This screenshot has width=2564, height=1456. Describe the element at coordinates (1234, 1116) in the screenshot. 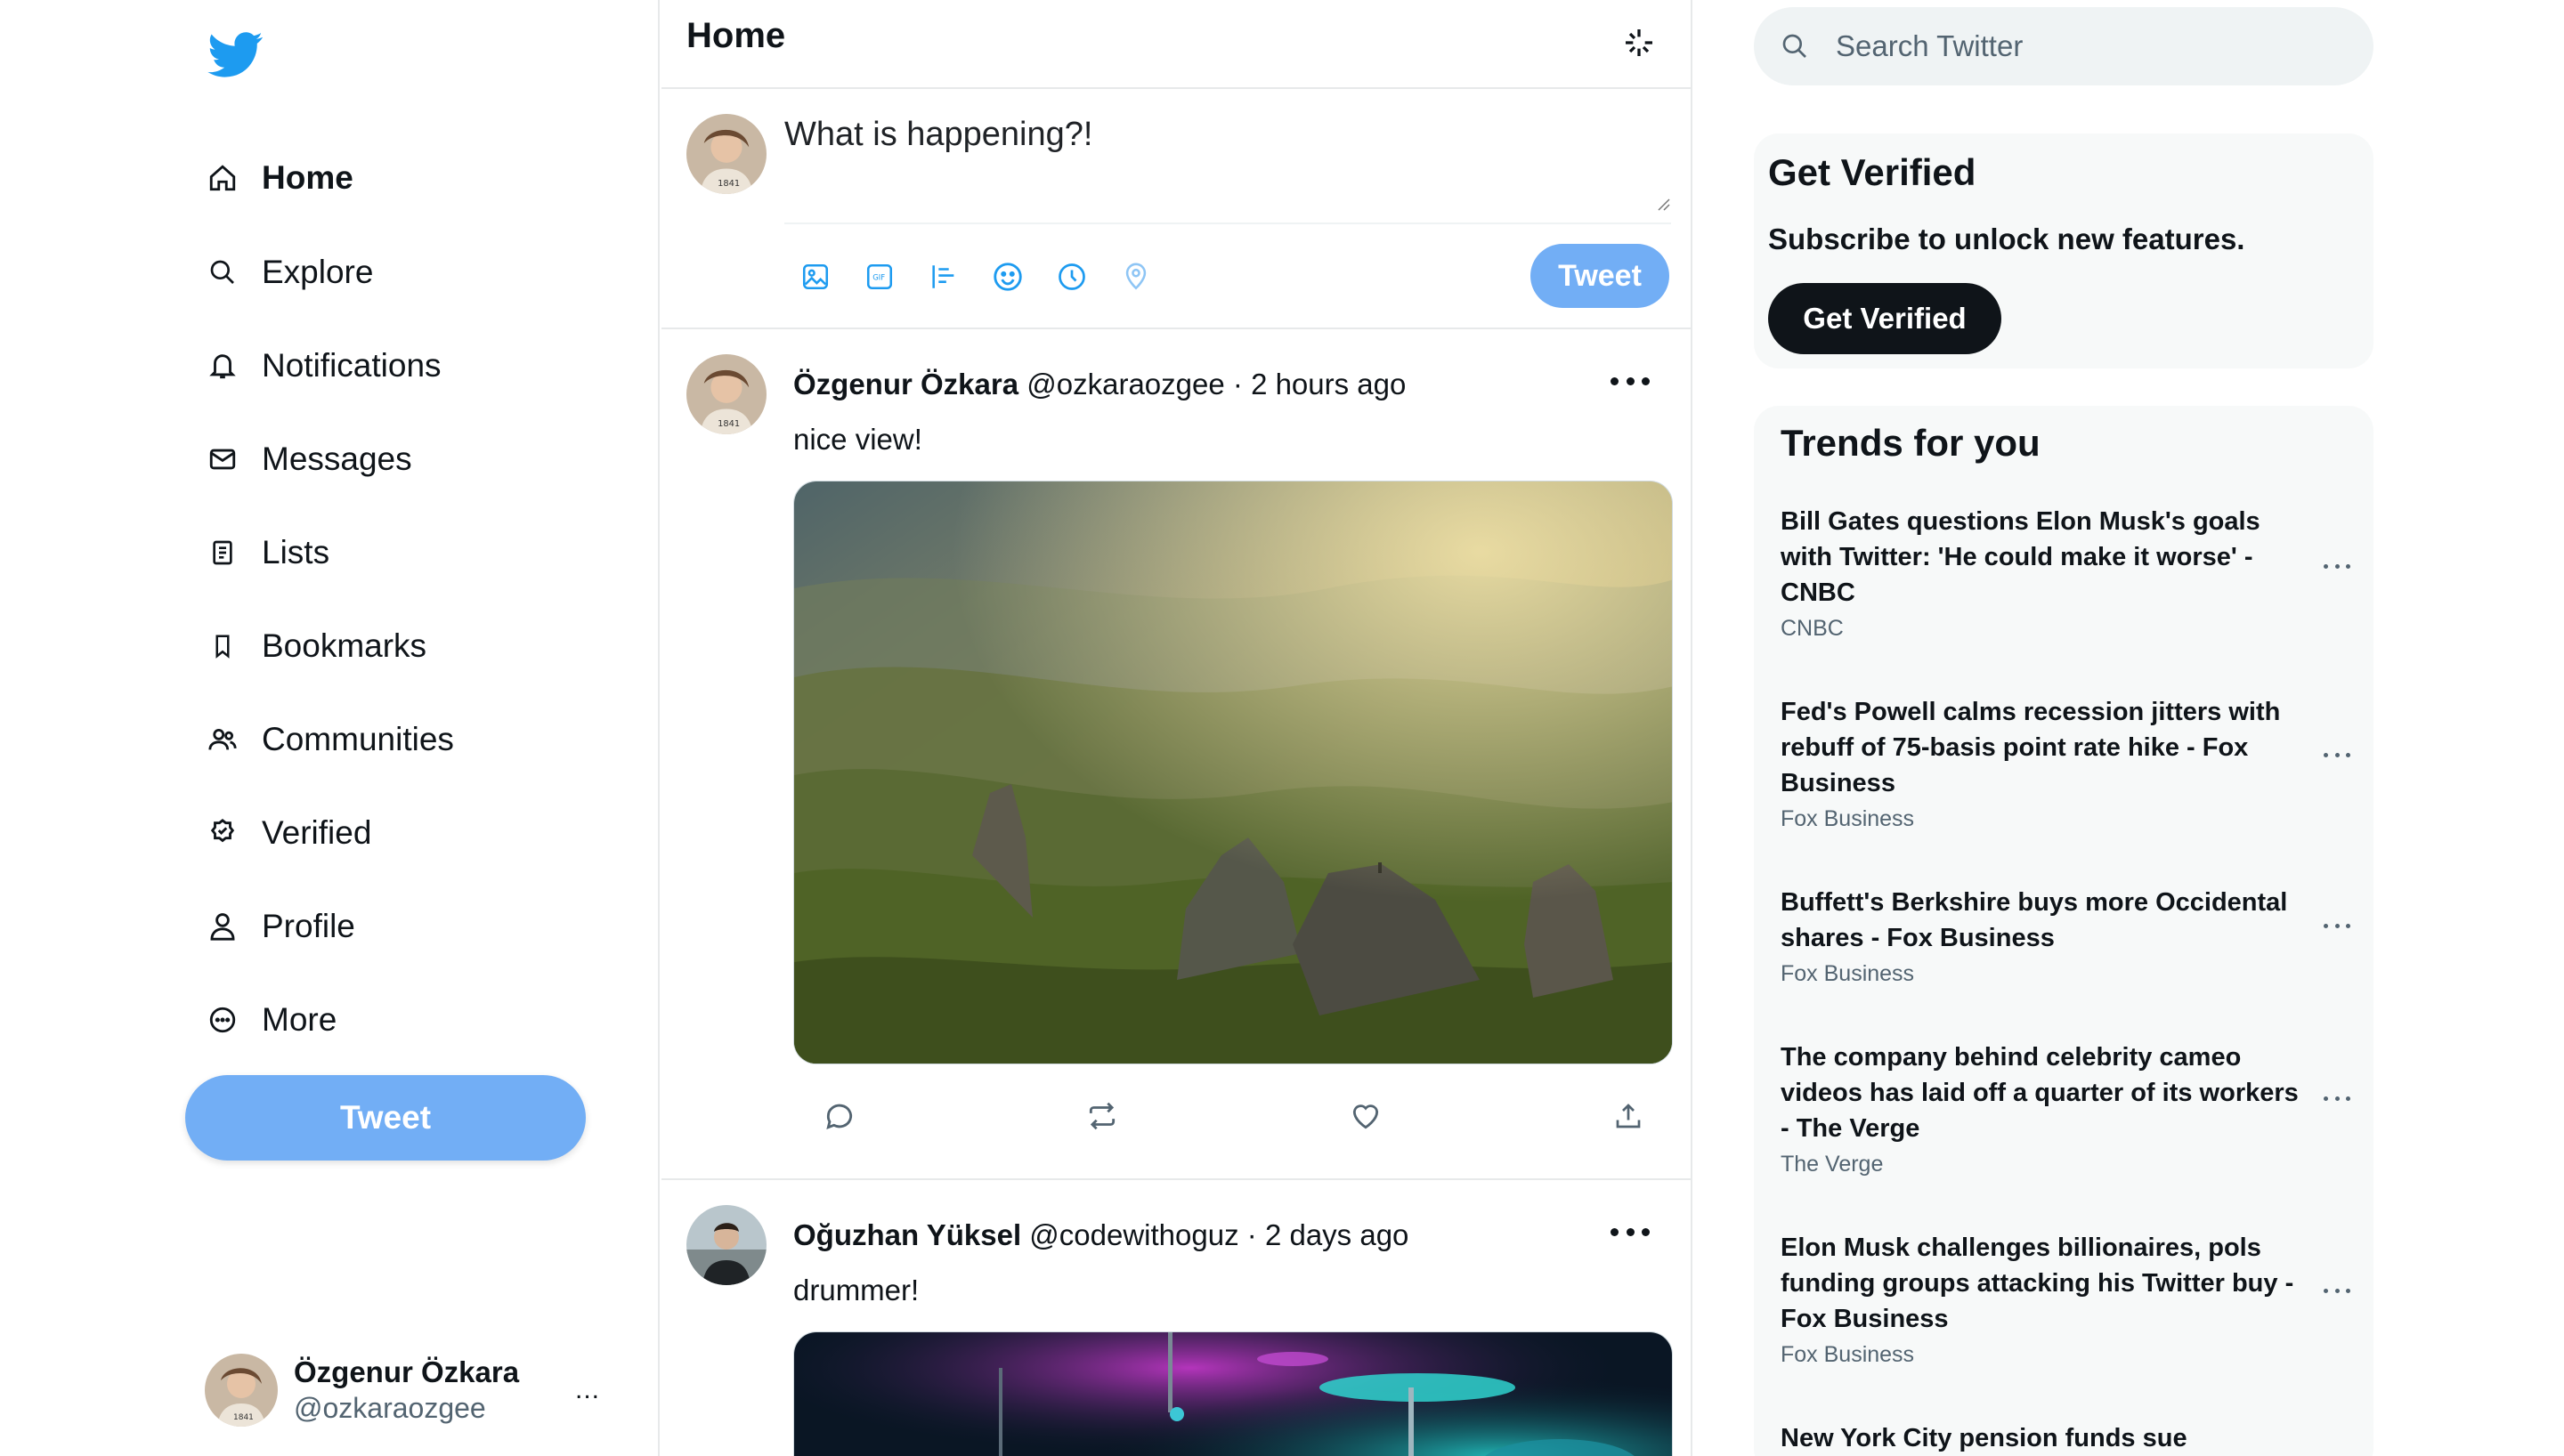

I see `tweet-actions` at that location.